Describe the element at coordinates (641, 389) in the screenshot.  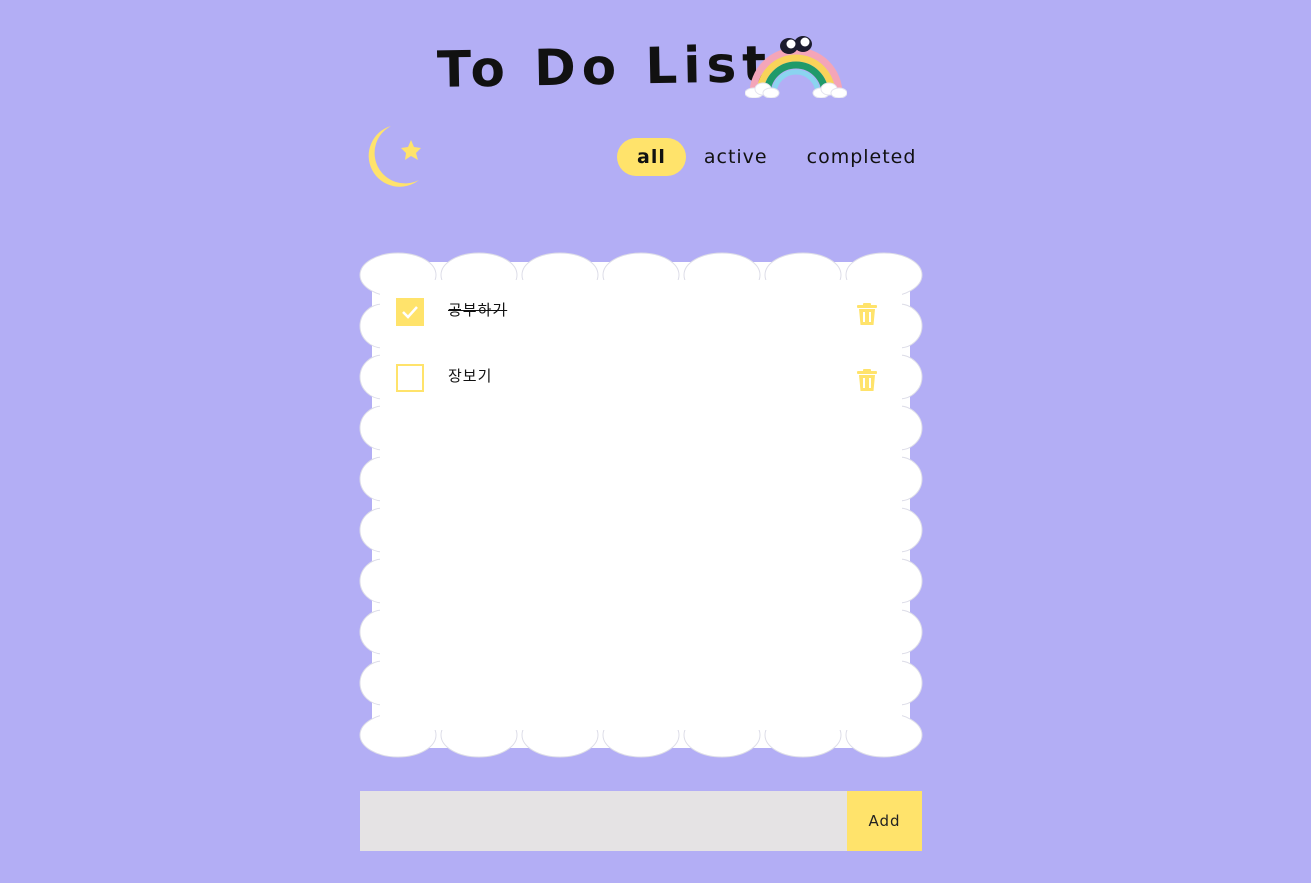
I see `todo-item: 장보기` at that location.